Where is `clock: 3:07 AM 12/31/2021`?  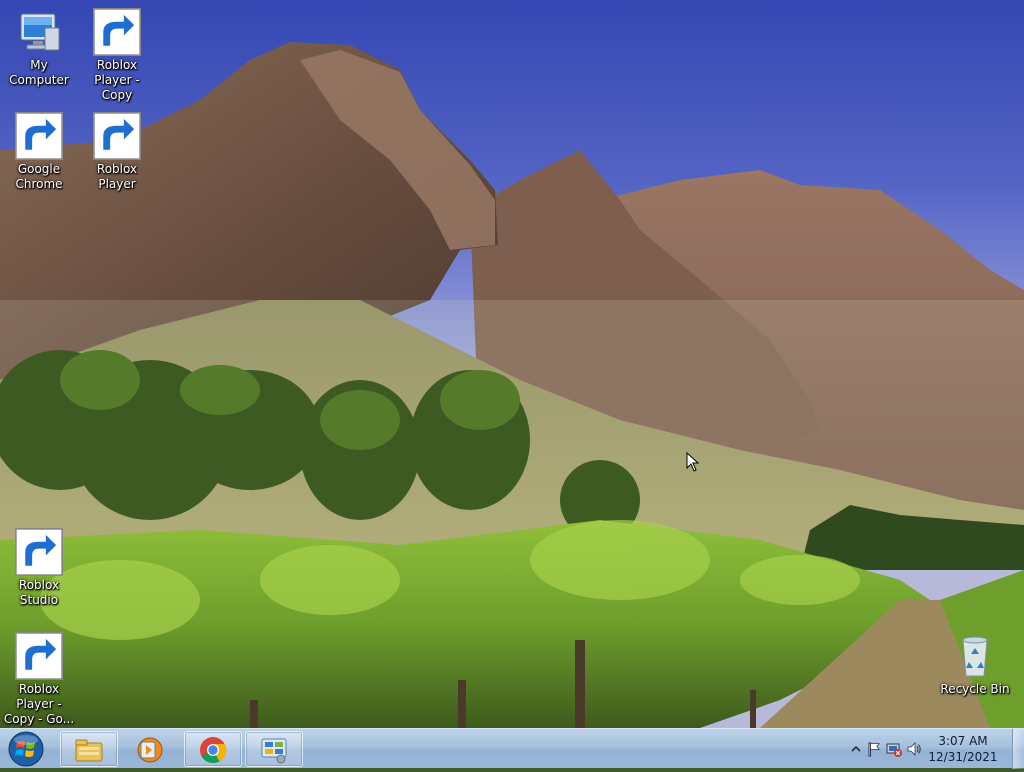 clock: 3:07 AM 12/31/2021 is located at coordinates (963, 749).